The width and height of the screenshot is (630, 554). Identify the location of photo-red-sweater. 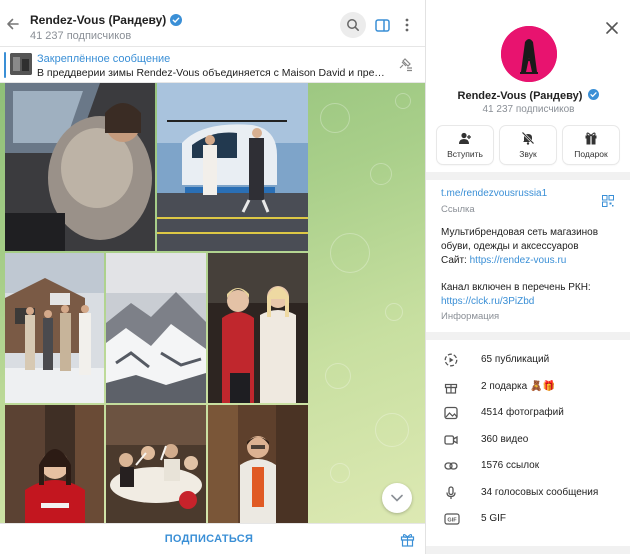
(54, 464).